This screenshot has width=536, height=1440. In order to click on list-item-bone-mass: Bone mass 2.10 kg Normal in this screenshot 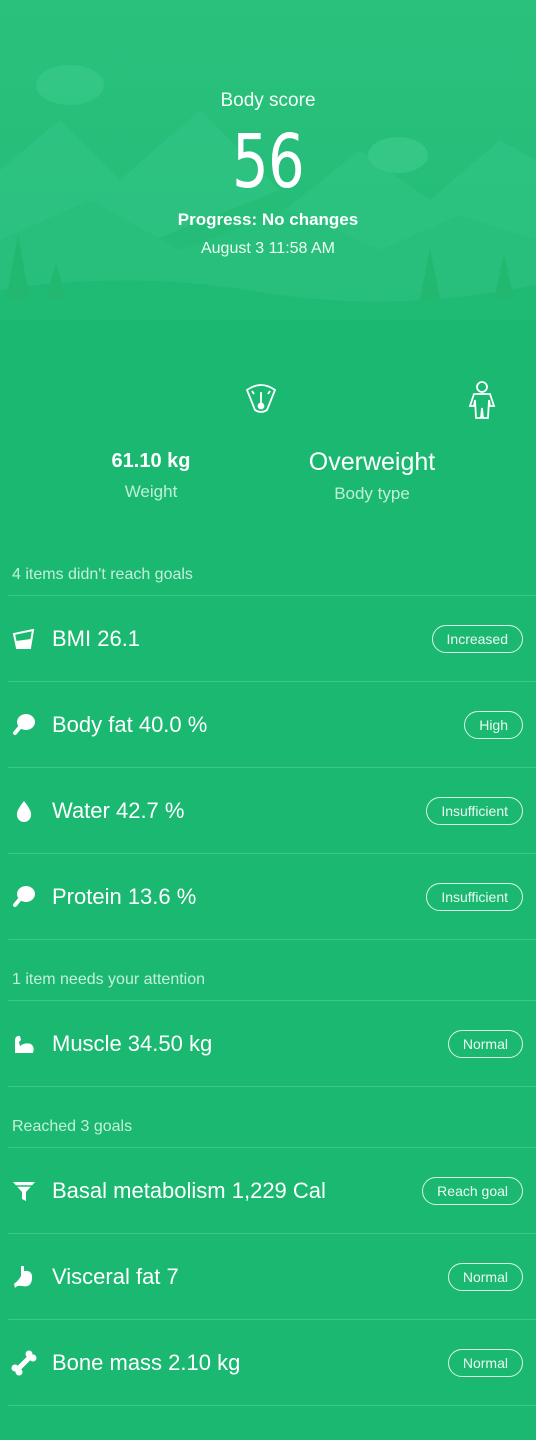, I will do `click(272, 1363)`.